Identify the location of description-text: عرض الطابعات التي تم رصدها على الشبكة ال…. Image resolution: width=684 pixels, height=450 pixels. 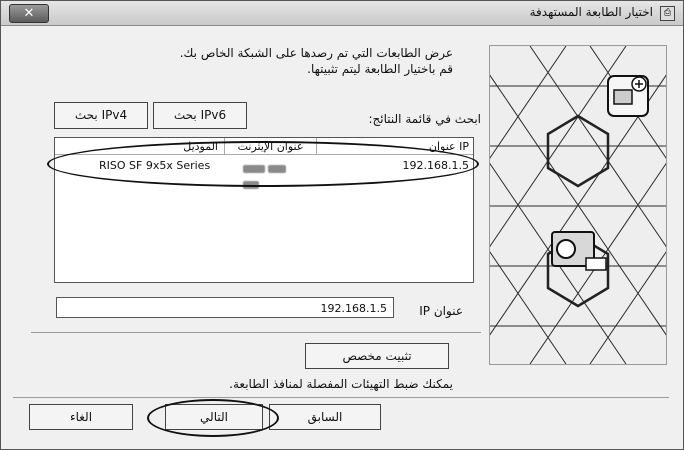
(243, 61).